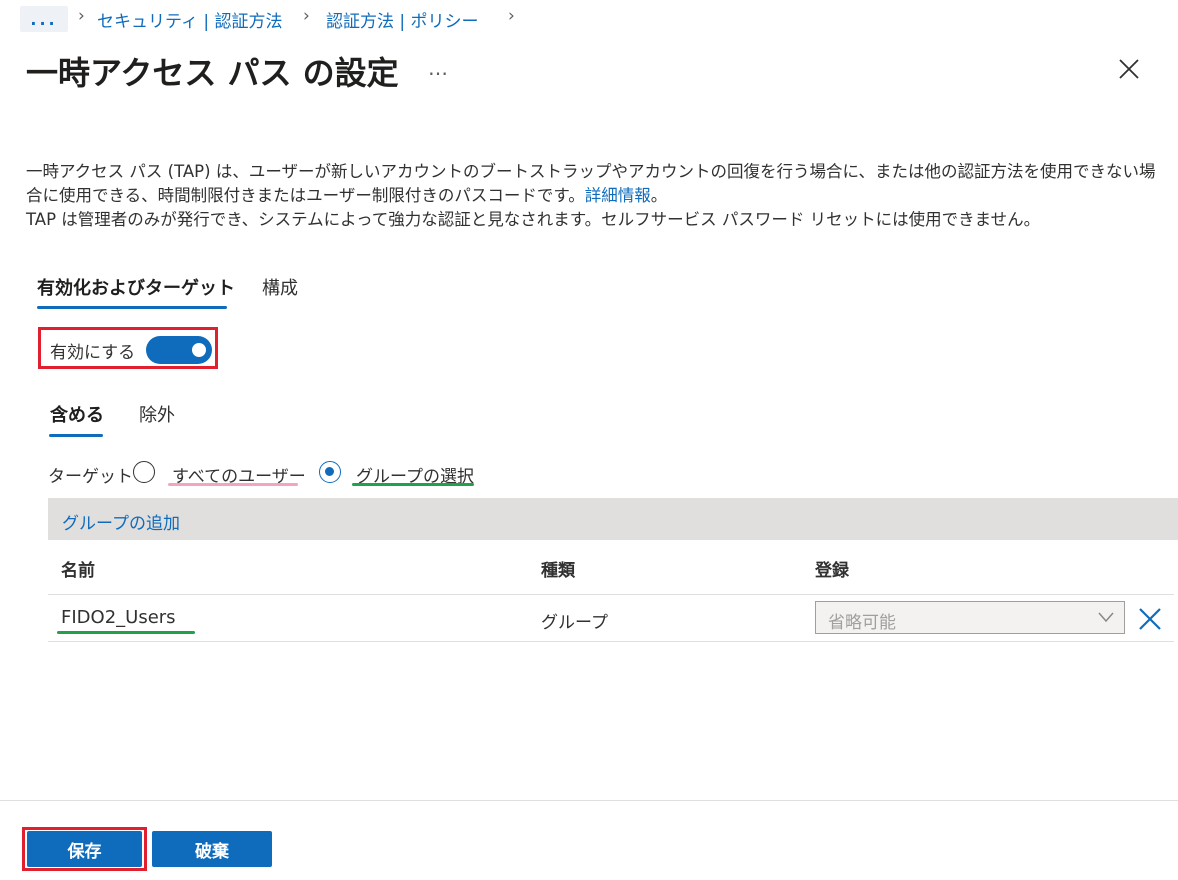 The height and width of the screenshot is (880, 1178). What do you see at coordinates (78, 571) in the screenshot?
I see `column-header-name: 名前` at bounding box center [78, 571].